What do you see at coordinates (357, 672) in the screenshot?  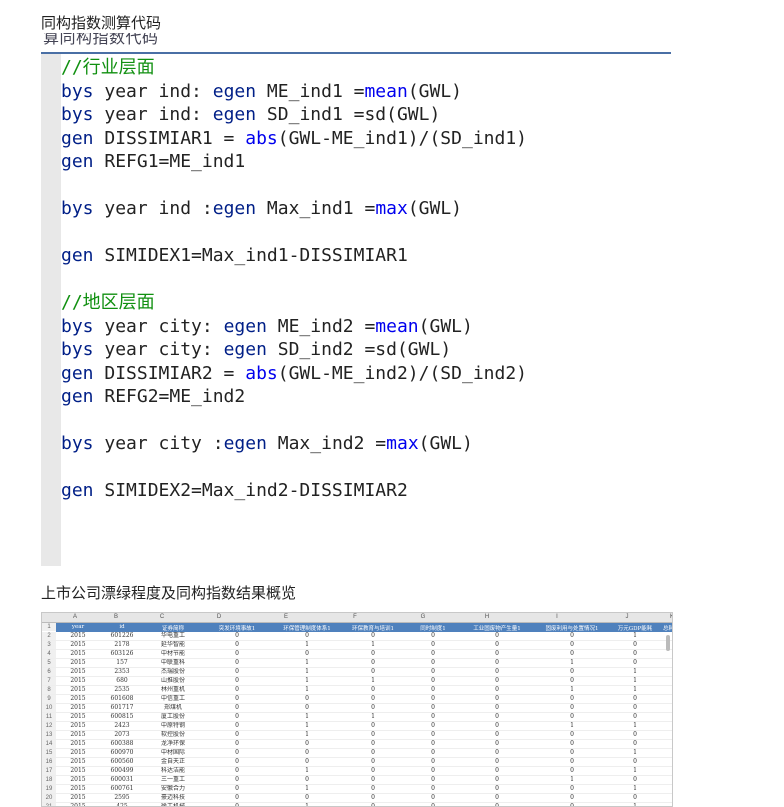 I see `table-row: 6 2015 2353 杰瑞股份 0 1 0 0 0 0 1` at bounding box center [357, 672].